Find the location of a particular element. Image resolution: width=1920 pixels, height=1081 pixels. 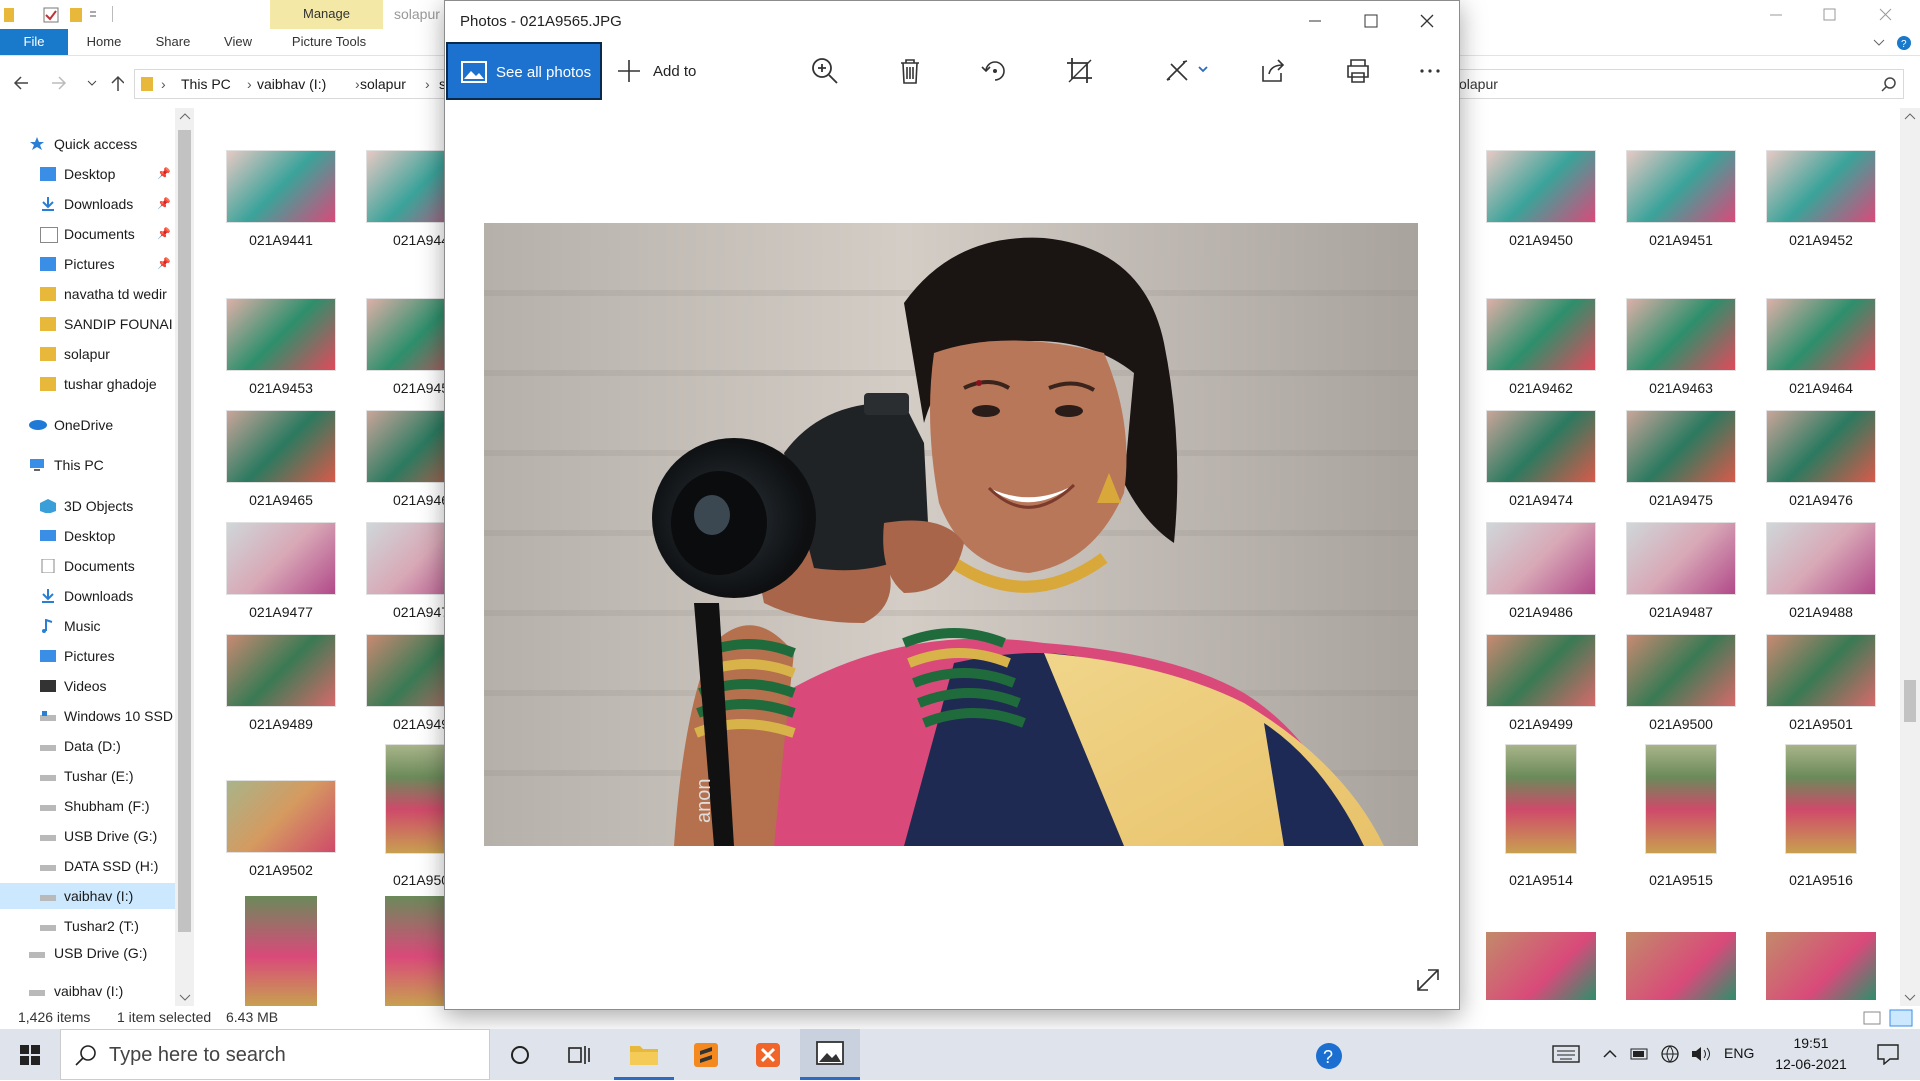

file-thumbnail: 021A9514 is located at coordinates (1541, 832).